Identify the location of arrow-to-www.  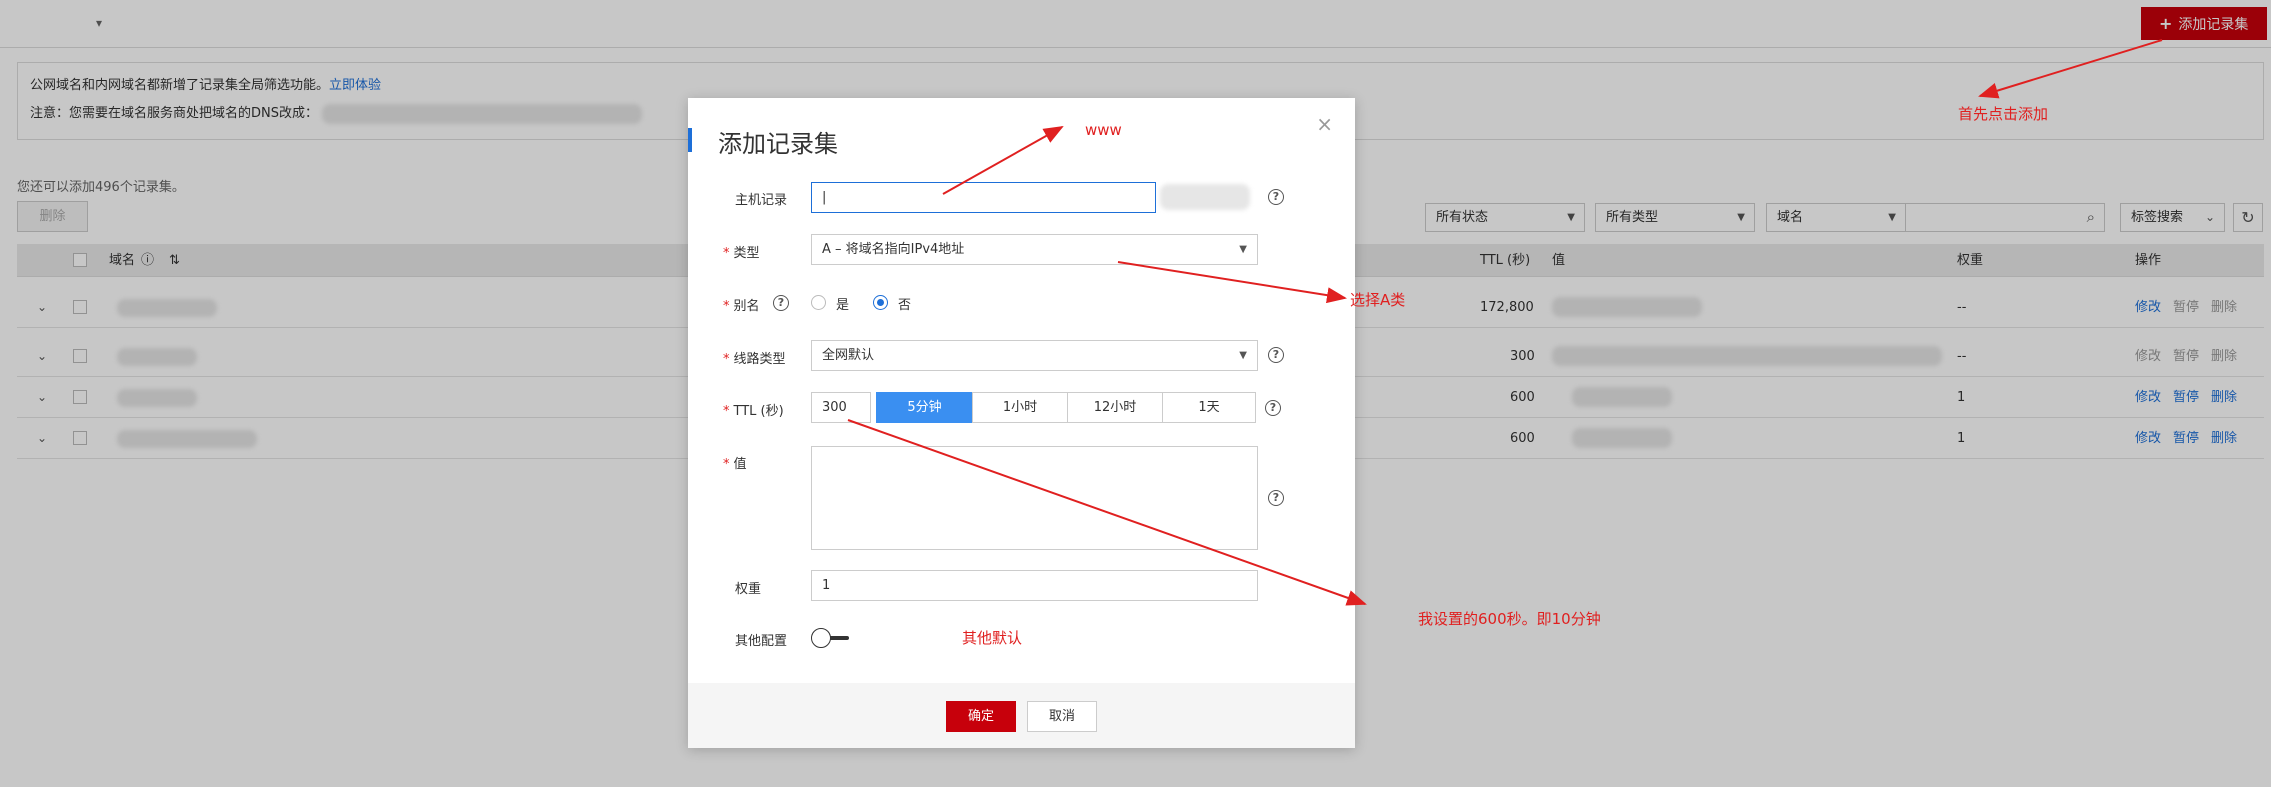
(1003, 160).